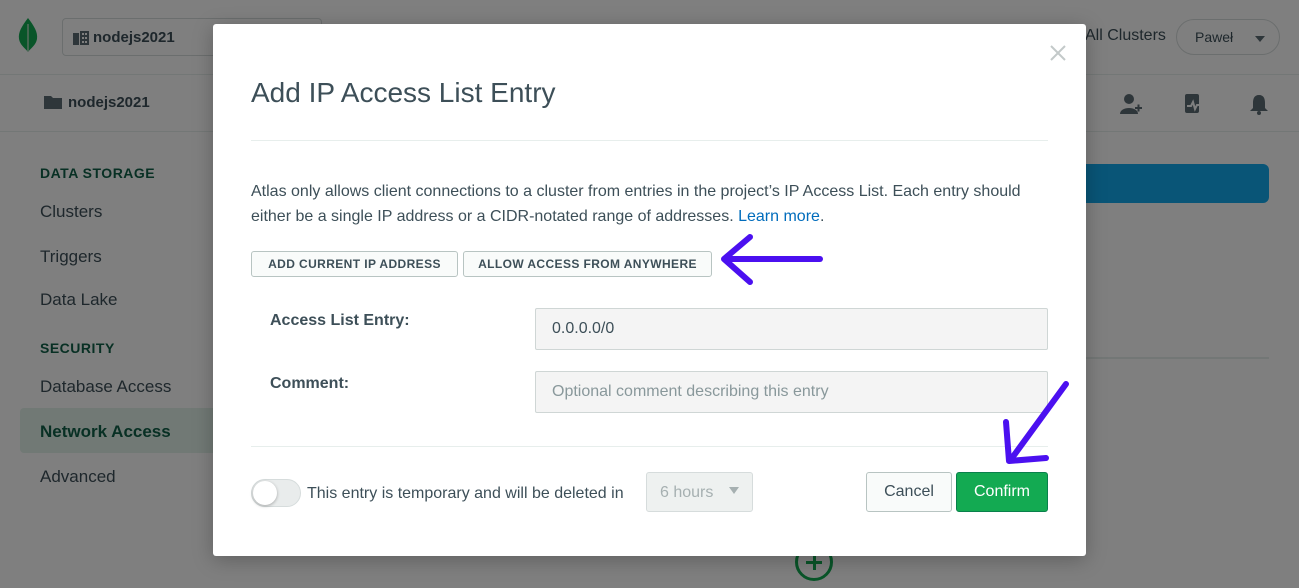 The height and width of the screenshot is (588, 1299). I want to click on modal-title: Add IP Access List Entry, so click(403, 92).